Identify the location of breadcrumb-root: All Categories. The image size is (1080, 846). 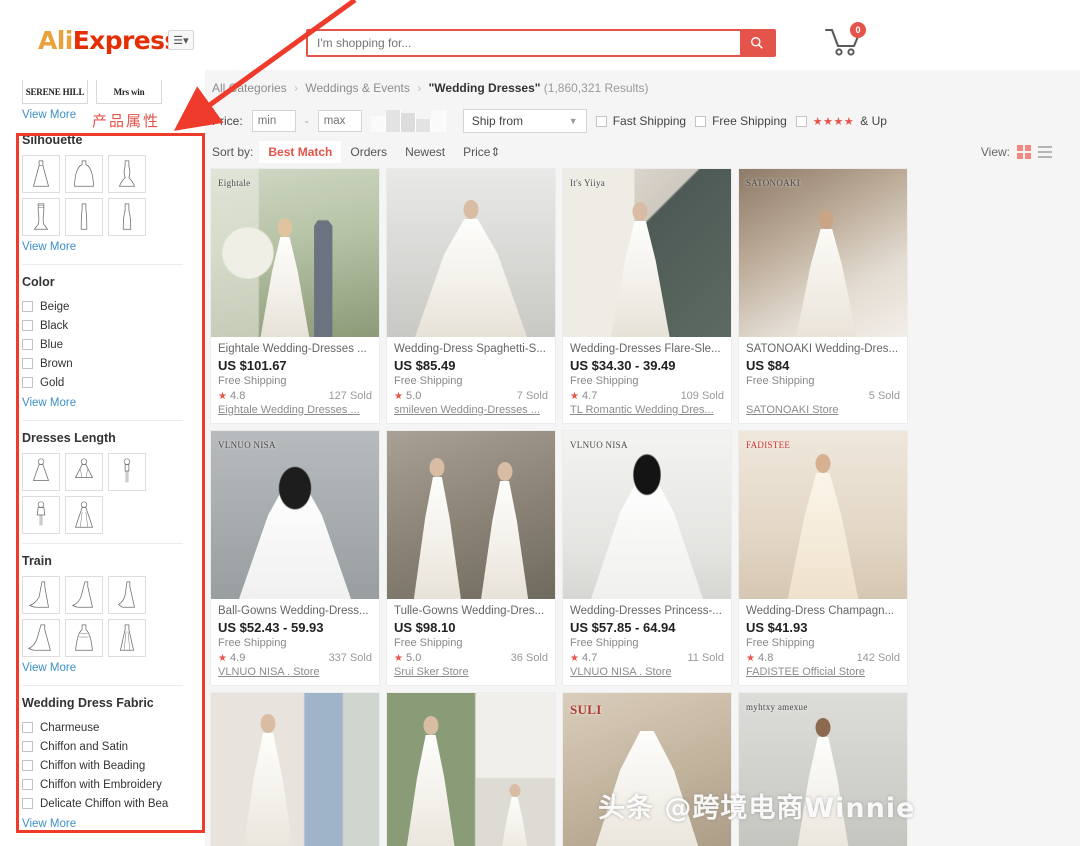
(249, 88).